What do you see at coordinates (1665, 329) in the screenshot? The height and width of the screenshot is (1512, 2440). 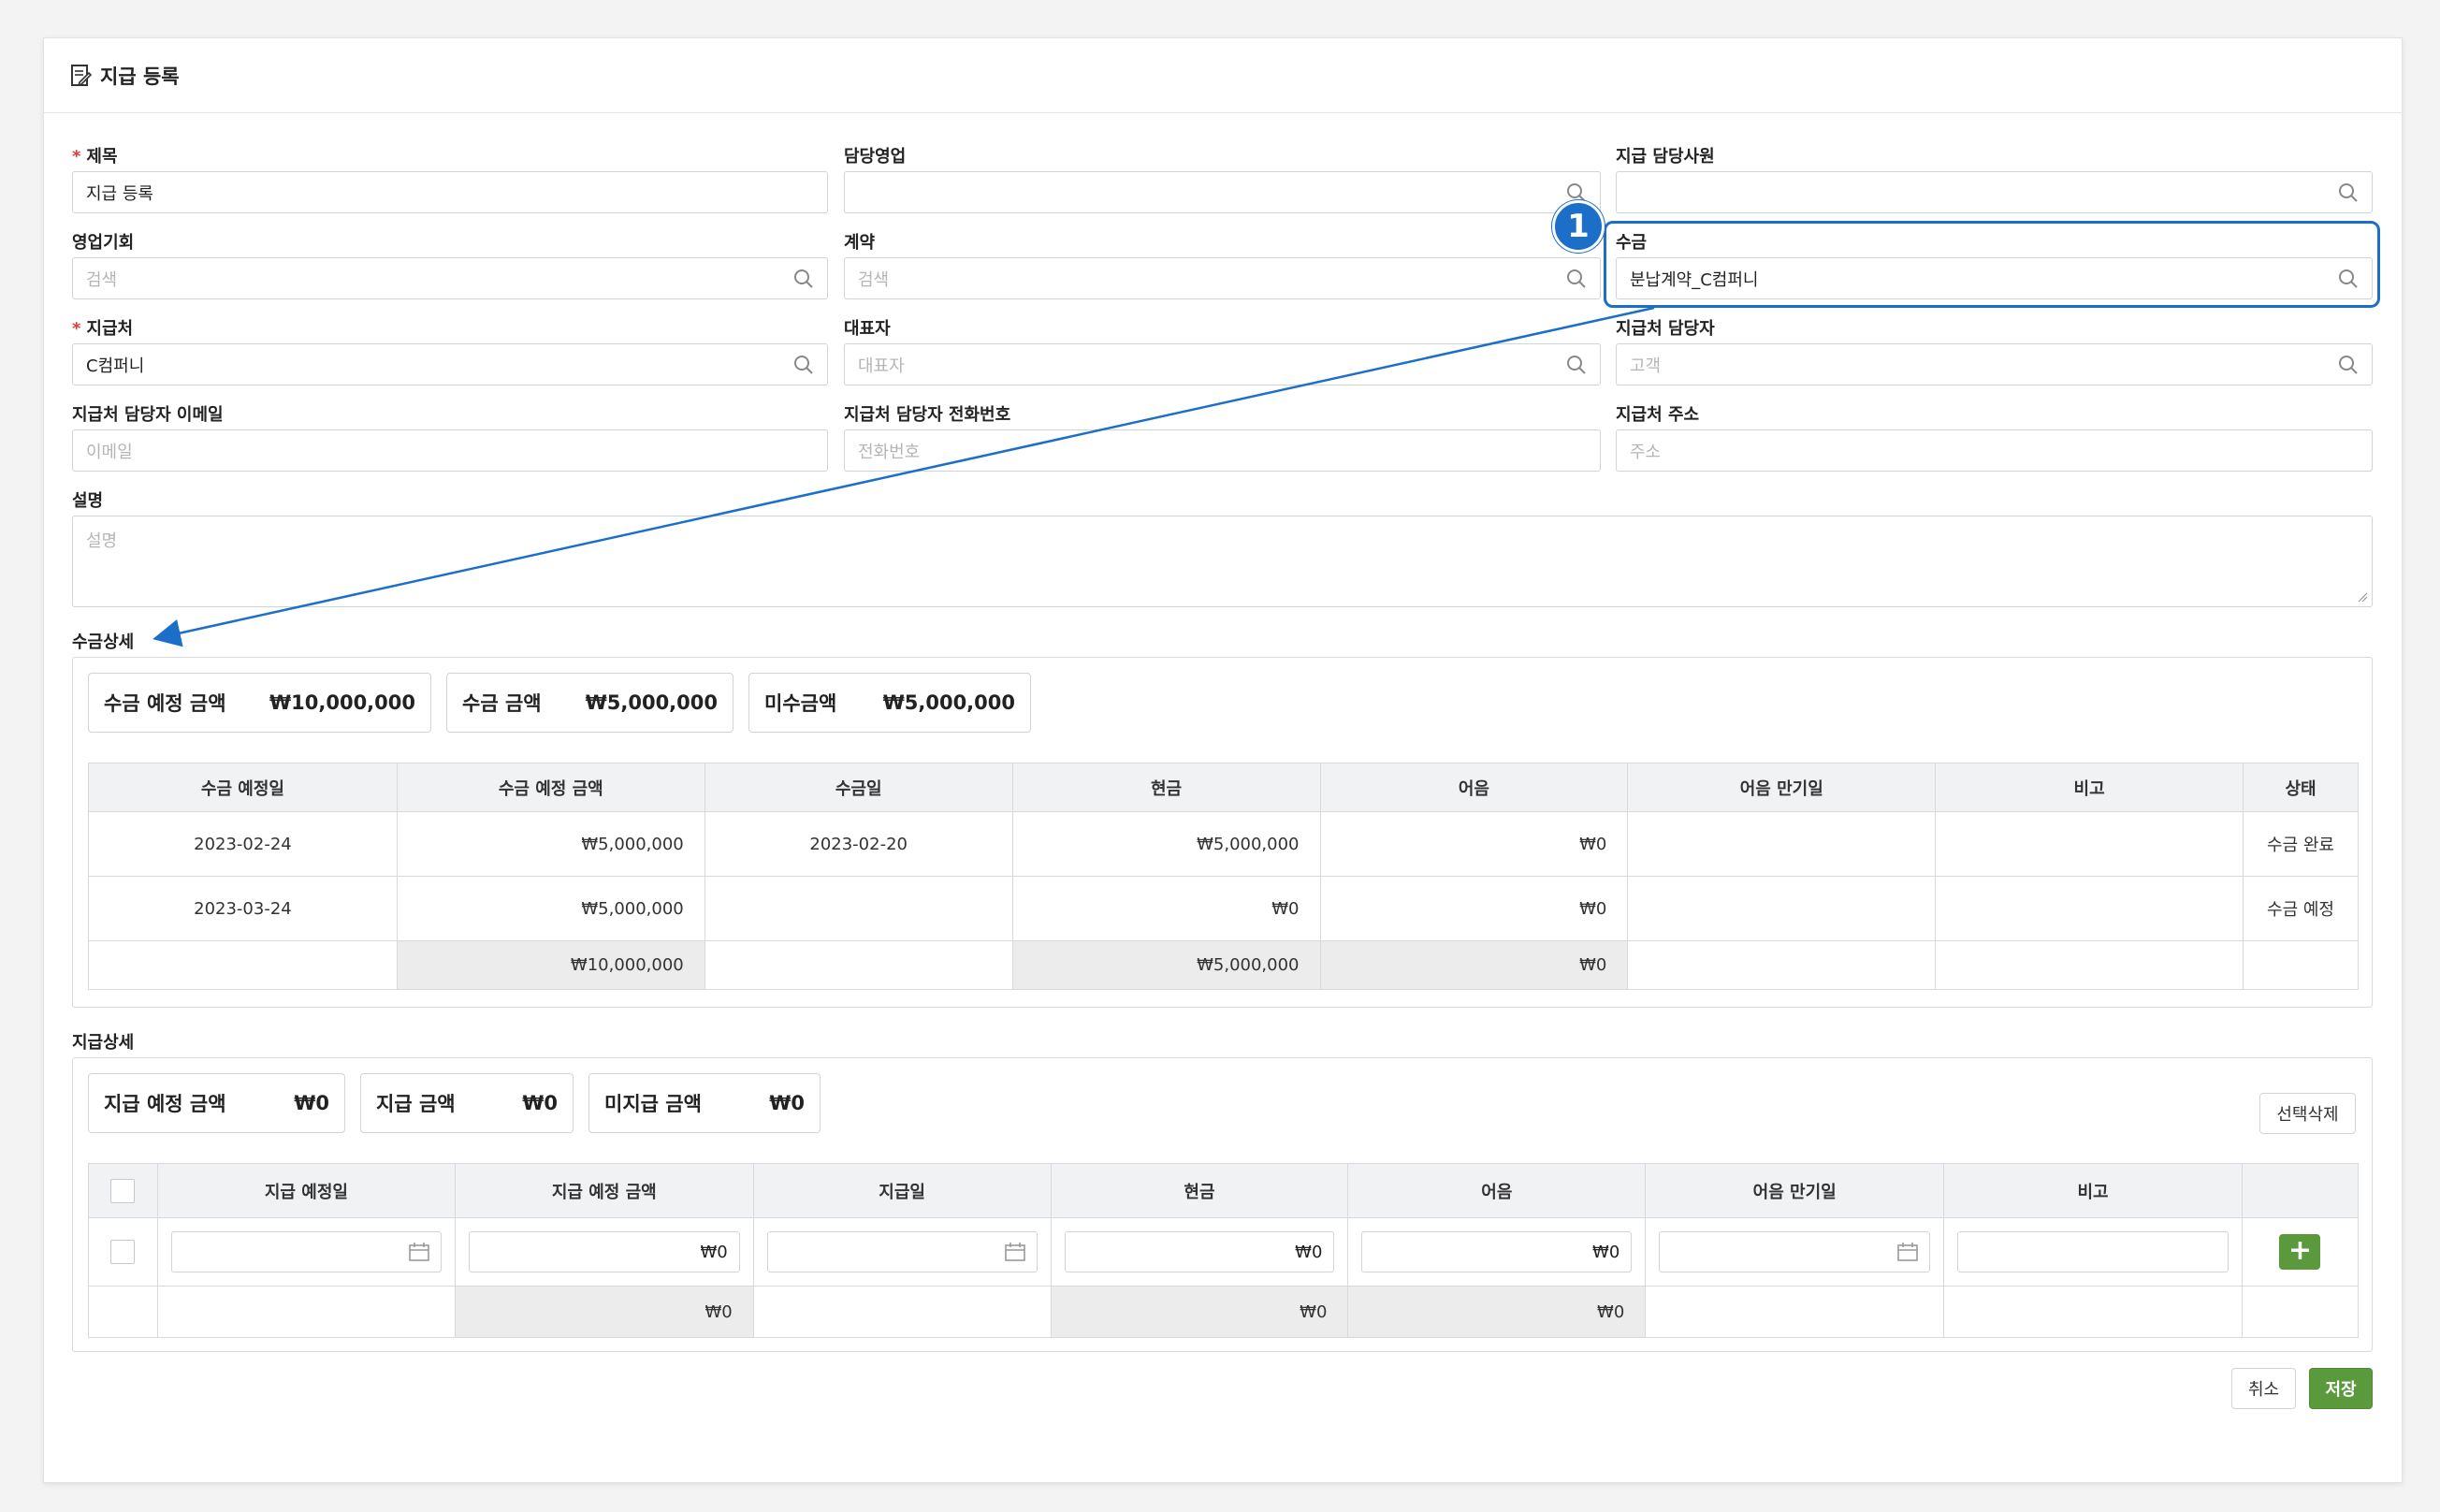 I see `payee-contact-label: 지급처 담당자` at bounding box center [1665, 329].